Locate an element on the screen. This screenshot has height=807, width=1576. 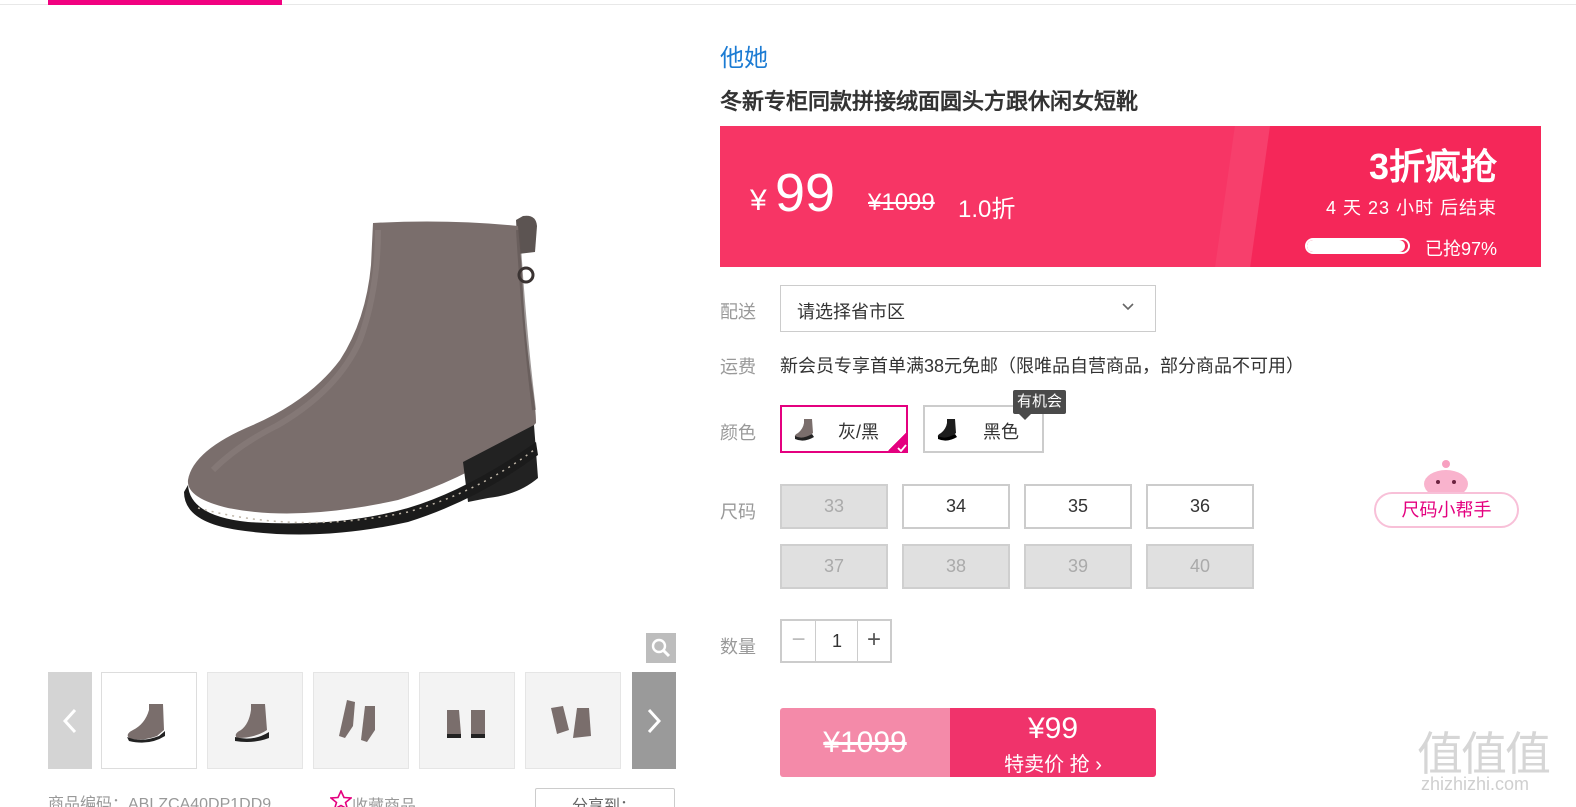
discount-rate: 1.0折 is located at coordinates (987, 209).